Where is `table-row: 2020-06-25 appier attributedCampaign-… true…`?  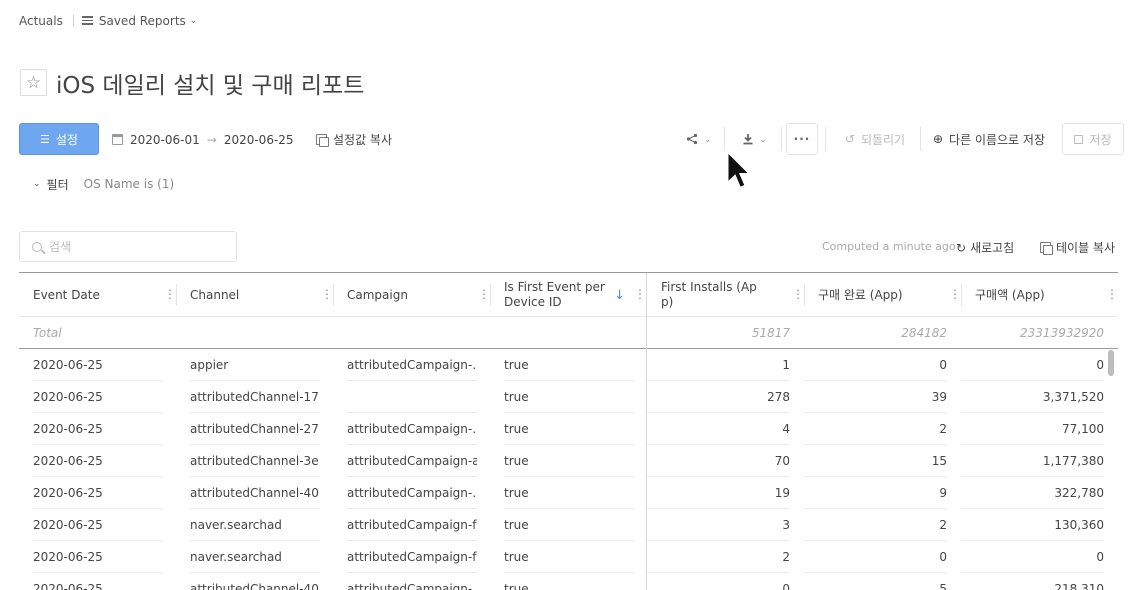
table-row: 2020-06-25 appier attributedCampaign-… true… is located at coordinates (568, 365).